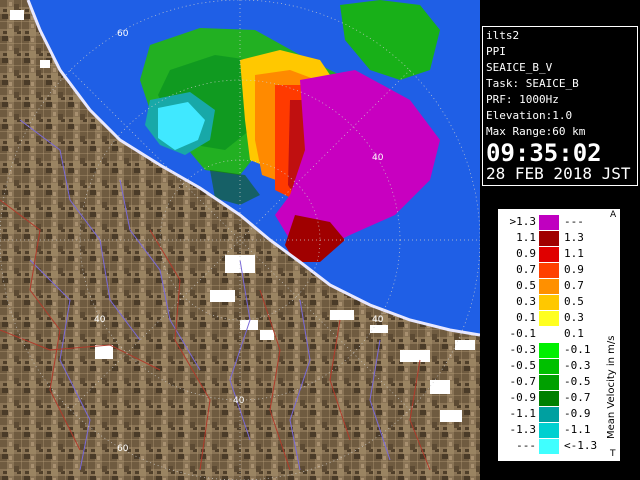 The width and height of the screenshot is (640, 480). I want to click on legend-lower-bound: -0.7, so click(523, 381).